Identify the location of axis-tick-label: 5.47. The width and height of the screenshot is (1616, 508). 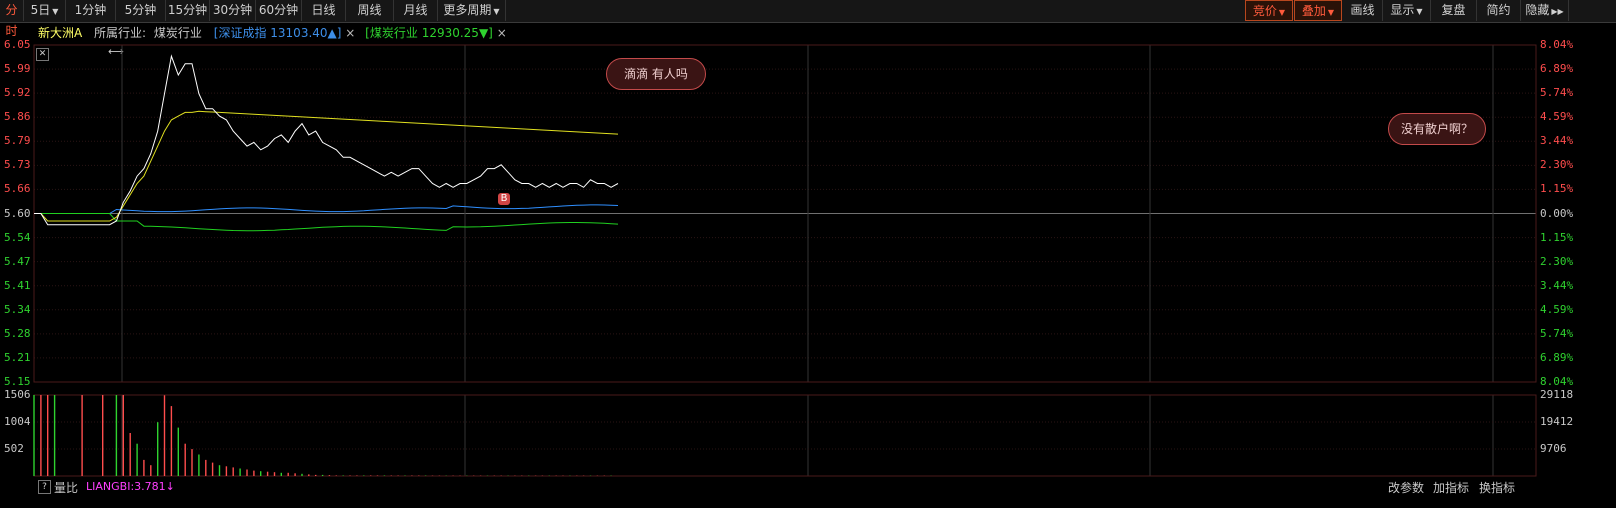
(17, 261).